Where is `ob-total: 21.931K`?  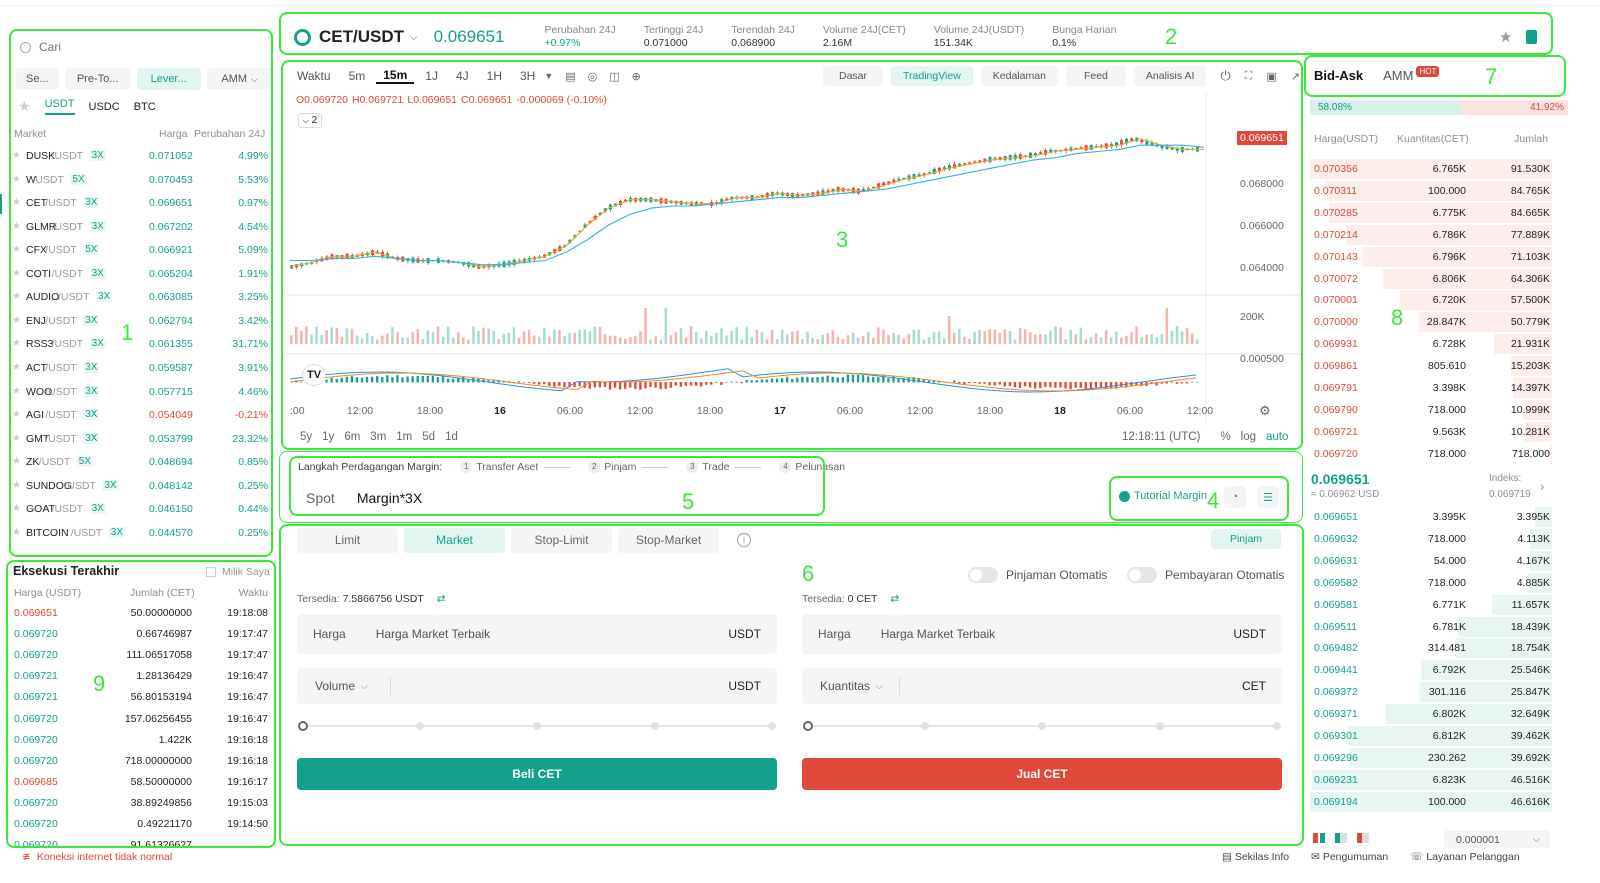 ob-total: 21.931K is located at coordinates (1530, 344).